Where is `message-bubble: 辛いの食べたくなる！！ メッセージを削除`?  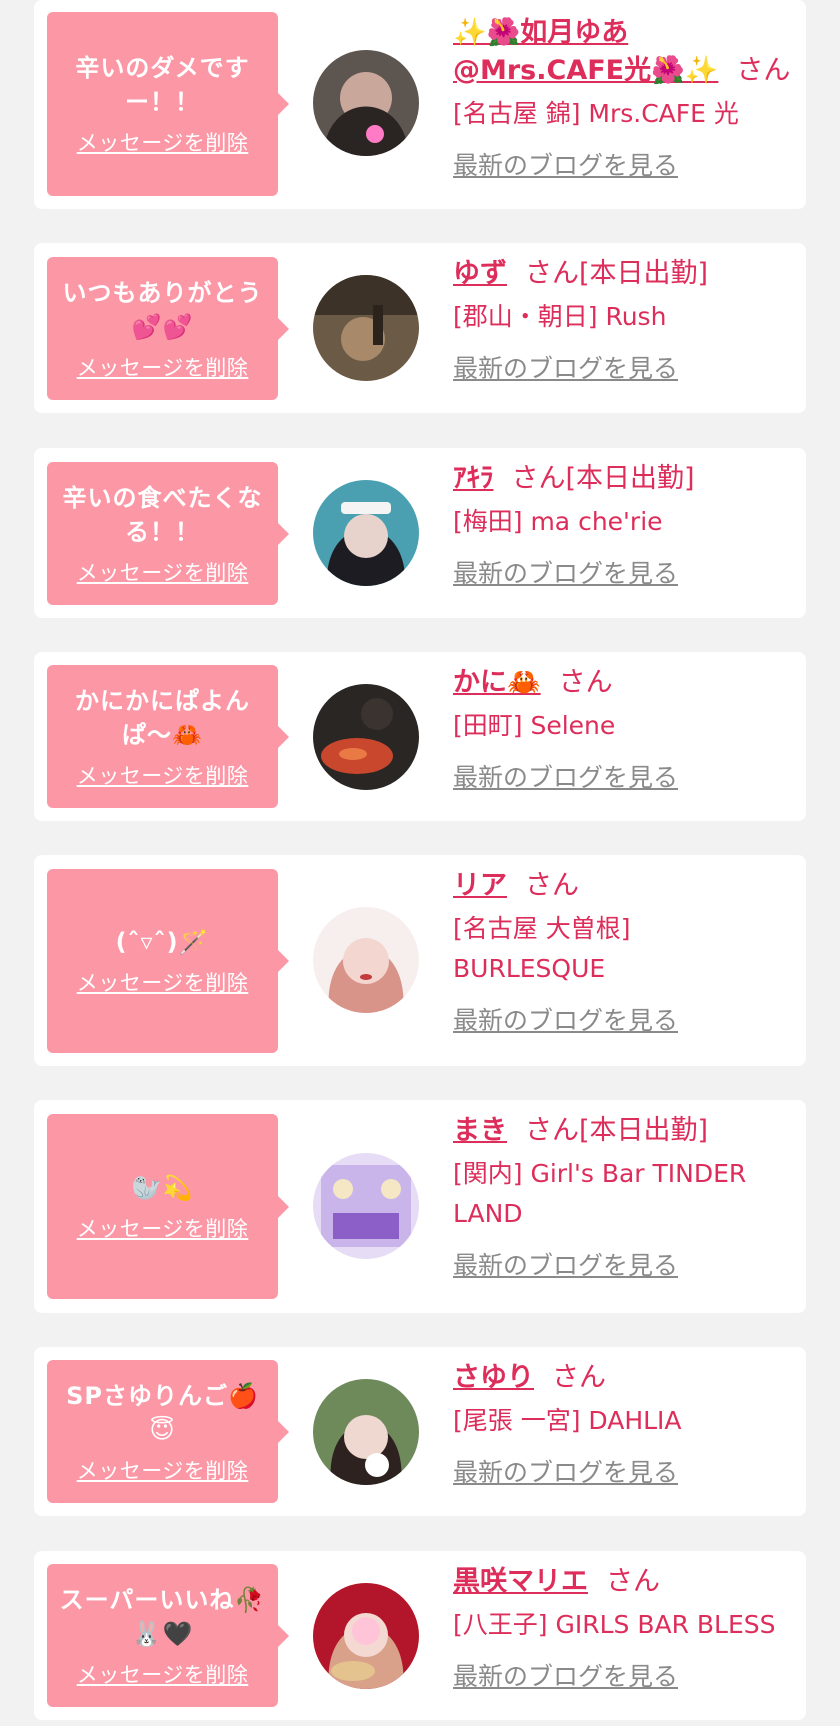
message-bubble: 辛いの食べたくなる！！ メッセージを削除 is located at coordinates (168, 533).